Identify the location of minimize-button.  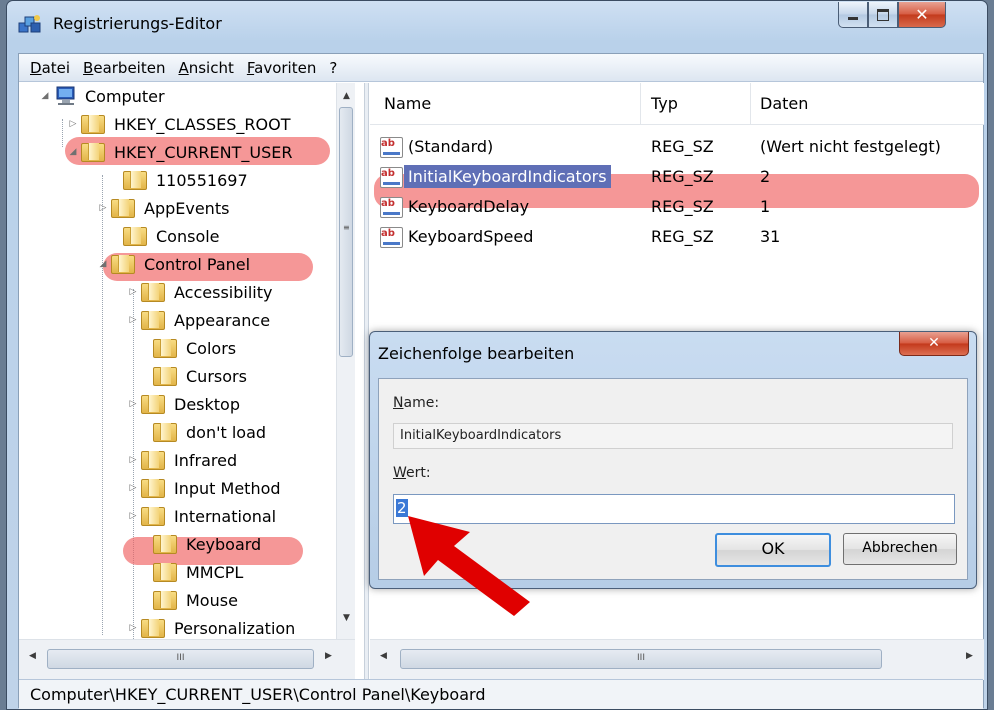
(853, 15).